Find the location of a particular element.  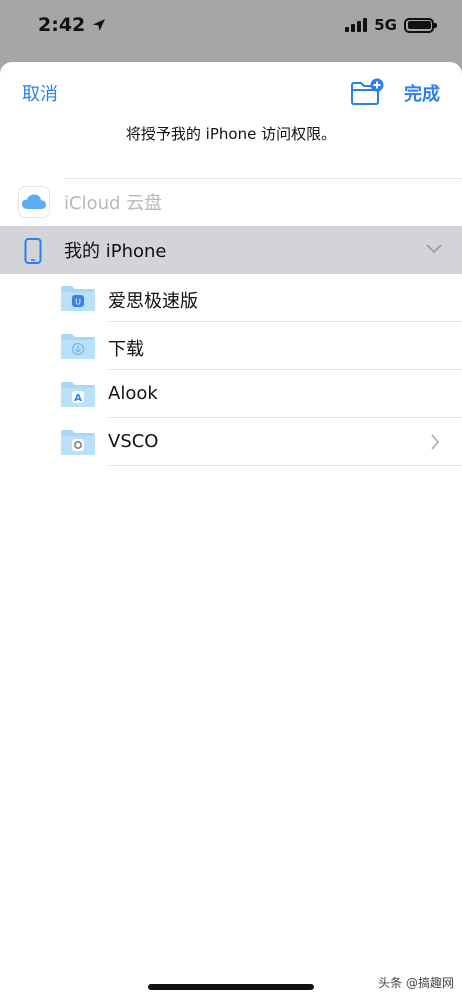

home-indicator is located at coordinates (231, 987).